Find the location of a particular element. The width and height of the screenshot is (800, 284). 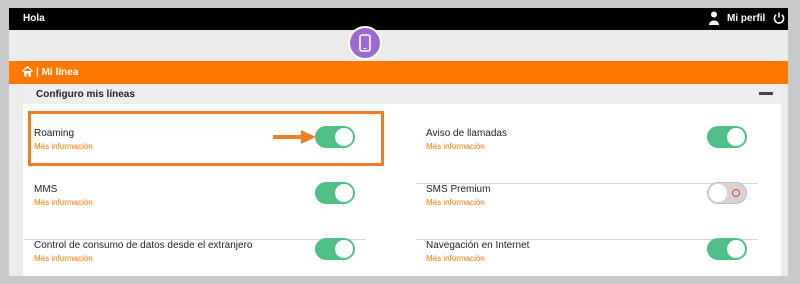

setting-label: Navegación en Internet is located at coordinates (478, 245).